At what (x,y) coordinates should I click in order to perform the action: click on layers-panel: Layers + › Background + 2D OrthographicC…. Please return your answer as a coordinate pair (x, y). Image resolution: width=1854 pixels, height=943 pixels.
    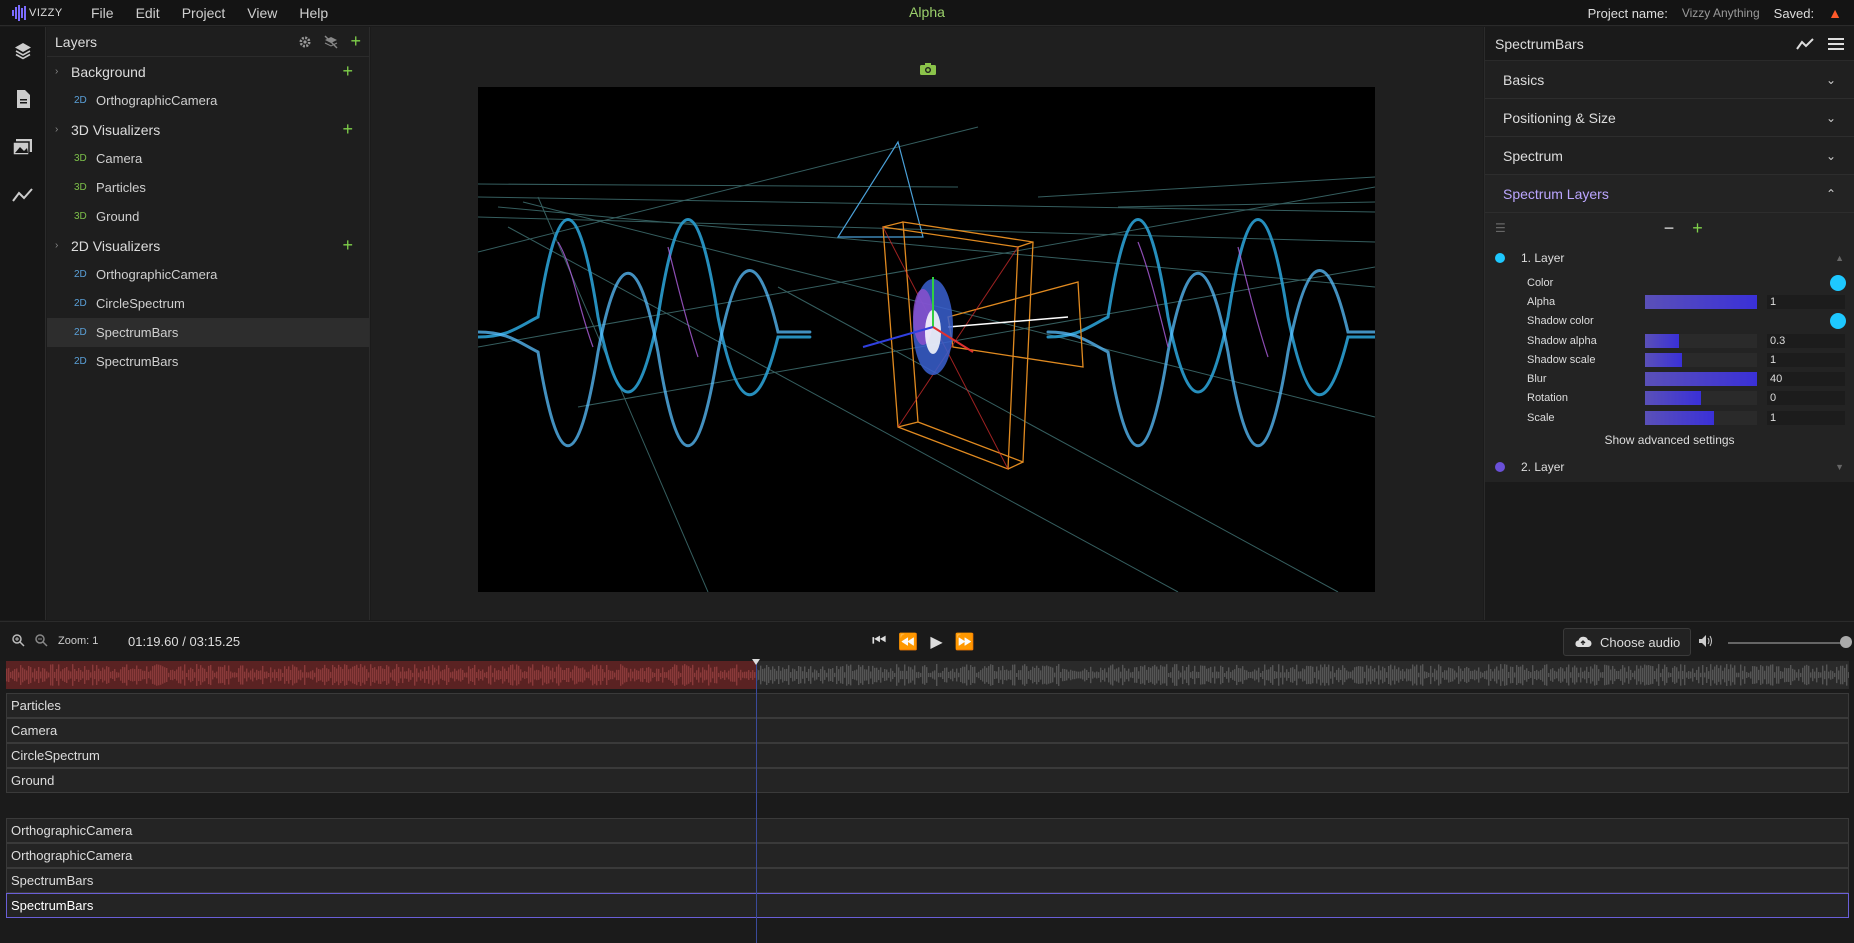
    Looking at the image, I should click on (208, 323).